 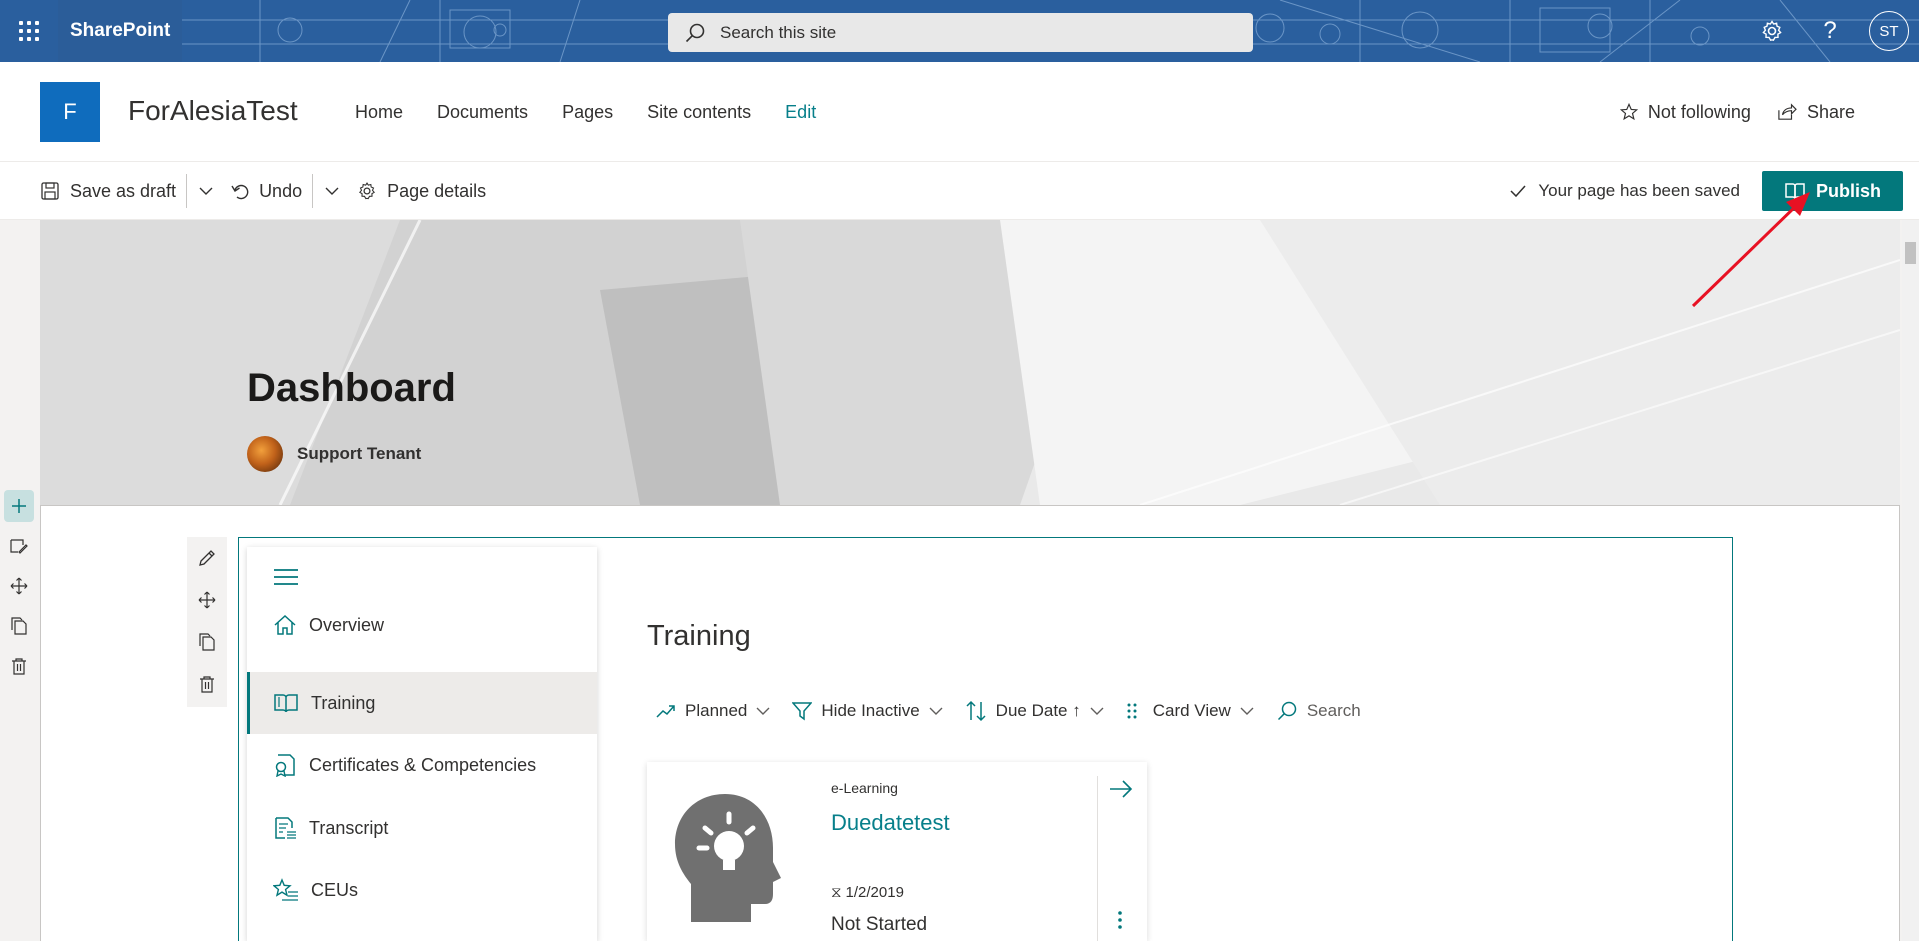 I want to click on share-button: Share, so click(x=1816, y=112).